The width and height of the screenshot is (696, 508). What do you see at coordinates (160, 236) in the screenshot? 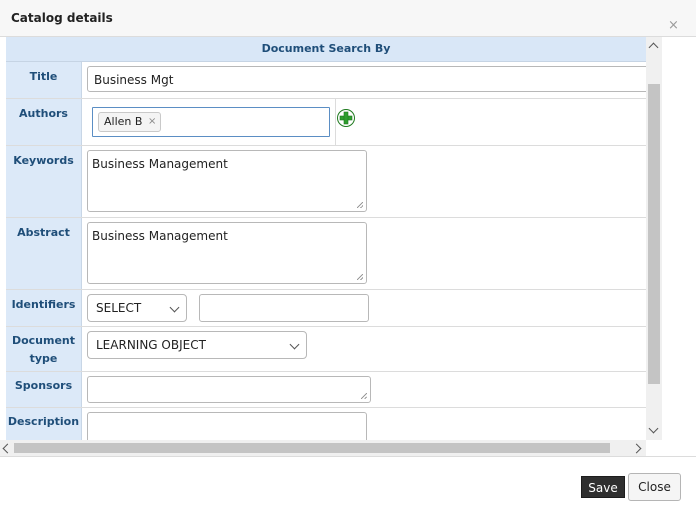
I see `abstract-text: Business Management` at bounding box center [160, 236].